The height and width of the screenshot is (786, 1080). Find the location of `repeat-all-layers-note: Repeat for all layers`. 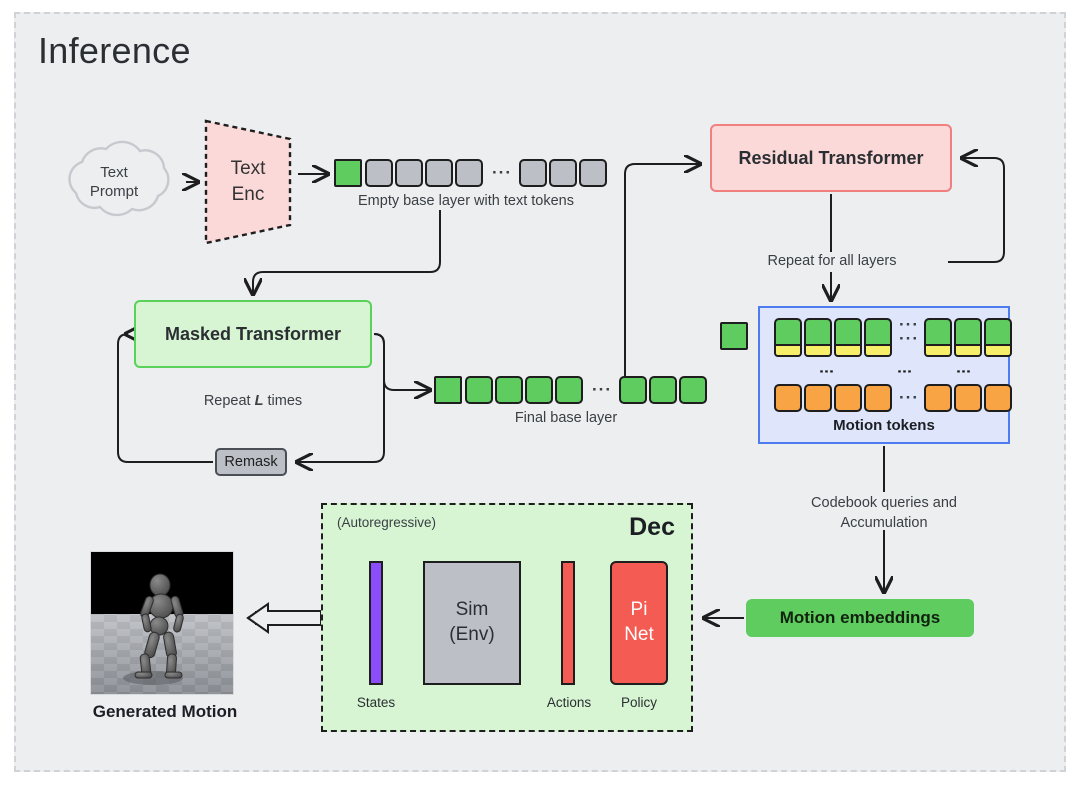

repeat-all-layers-note: Repeat for all layers is located at coordinates (832, 261).